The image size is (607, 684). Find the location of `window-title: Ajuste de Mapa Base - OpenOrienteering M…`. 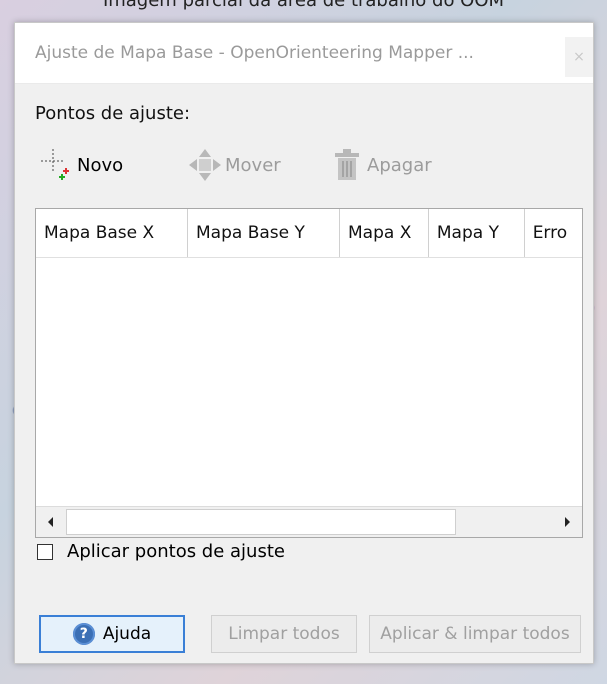

window-title: Ajuste de Mapa Base - OpenOrienteering M… is located at coordinates (254, 53).